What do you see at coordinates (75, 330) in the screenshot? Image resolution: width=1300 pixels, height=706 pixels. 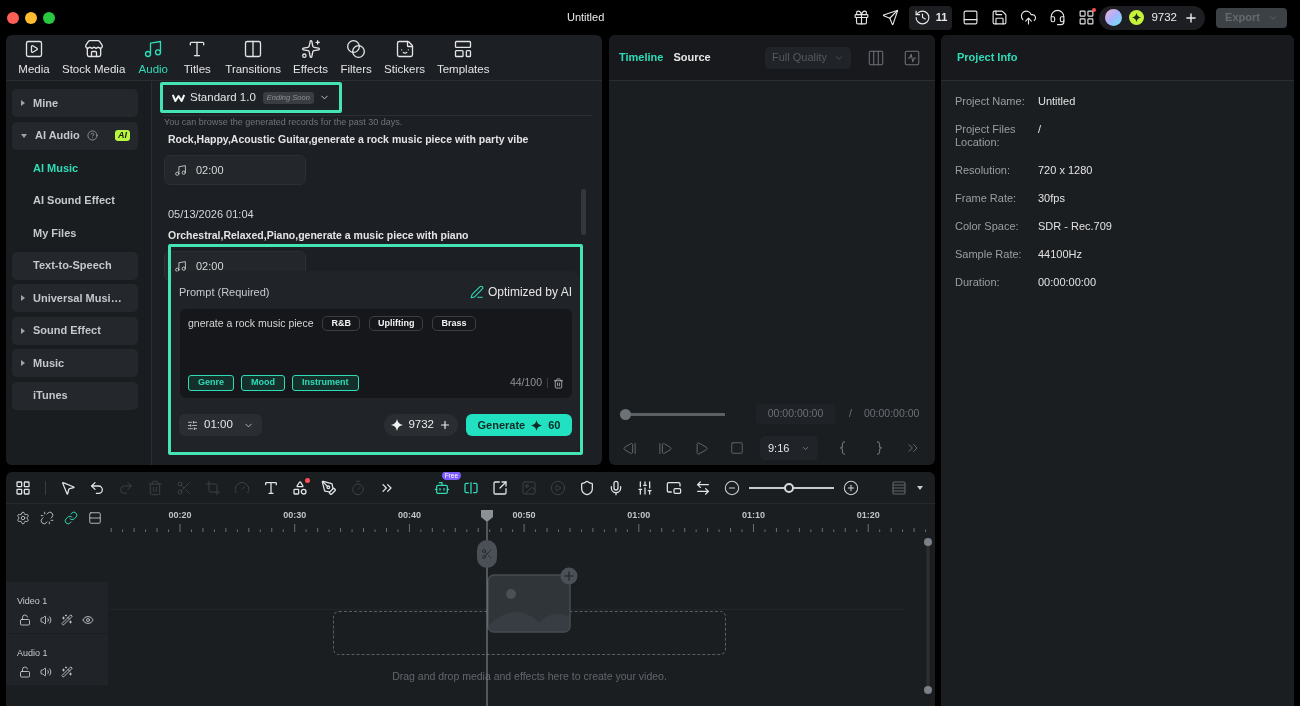 I see `sidebar-item: Sound Effect` at bounding box center [75, 330].